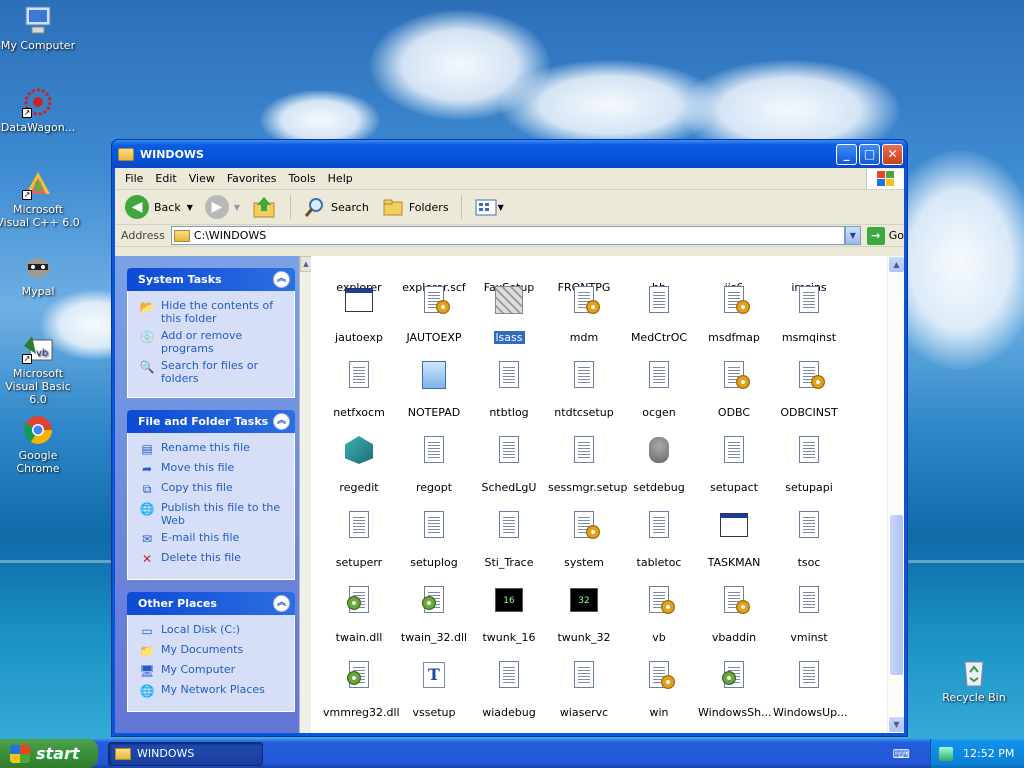 This screenshot has width=1024, height=768. I want to click on menu-edit: Edit, so click(165, 178).